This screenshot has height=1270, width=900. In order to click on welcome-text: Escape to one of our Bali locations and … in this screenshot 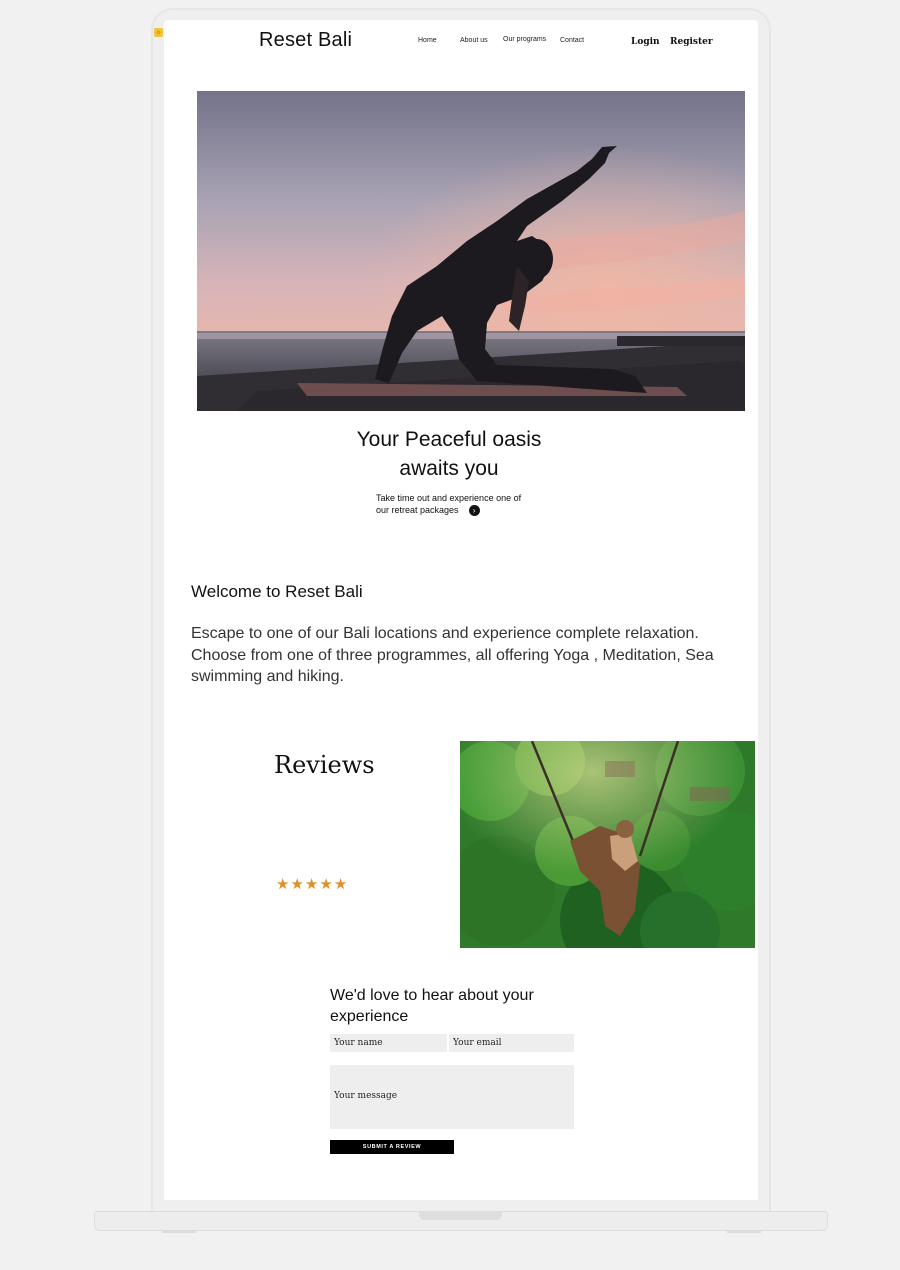, I will do `click(452, 655)`.